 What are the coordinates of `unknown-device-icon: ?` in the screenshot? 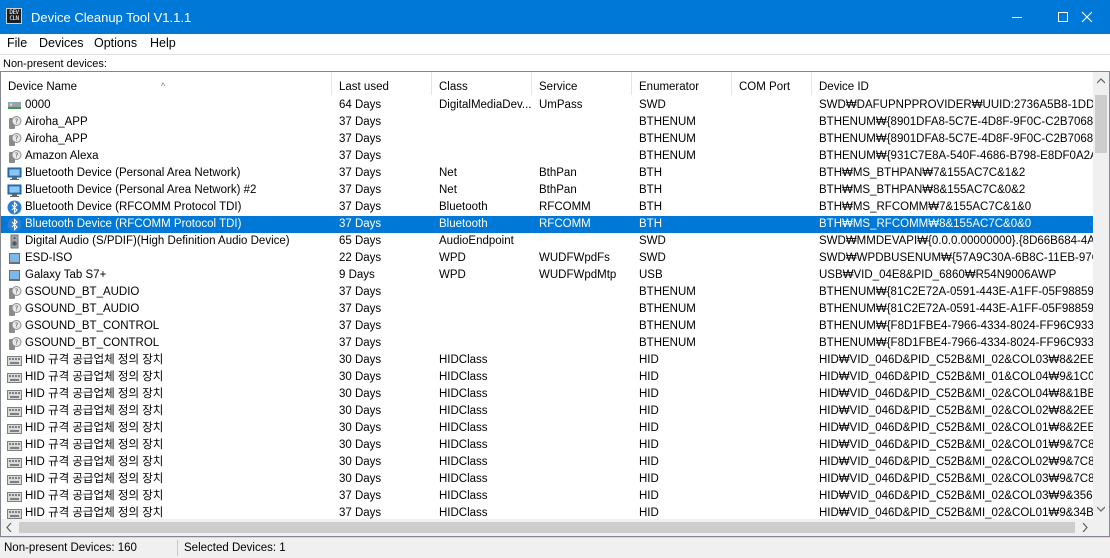 It's located at (14, 139).